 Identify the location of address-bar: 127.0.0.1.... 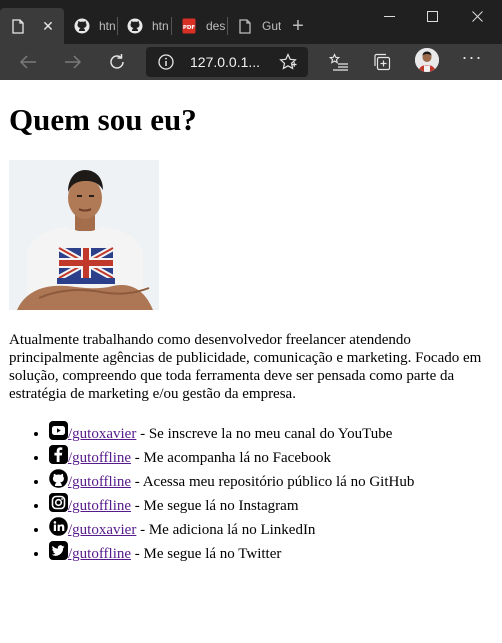
(227, 62).